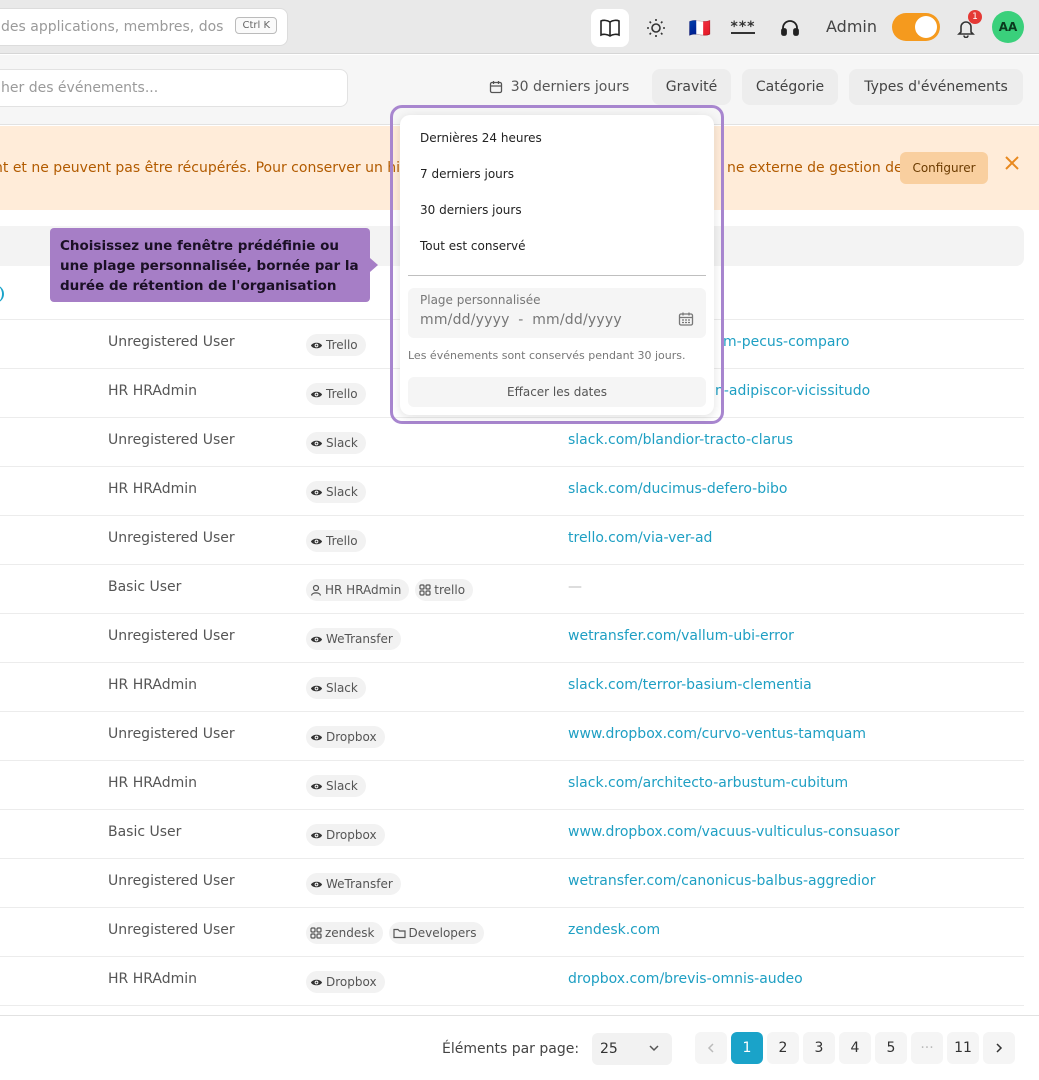 Image resolution: width=1039 pixels, height=1080 pixels. Describe the element at coordinates (700, 28) in the screenshot. I see `language-button: 🇫🇷` at that location.